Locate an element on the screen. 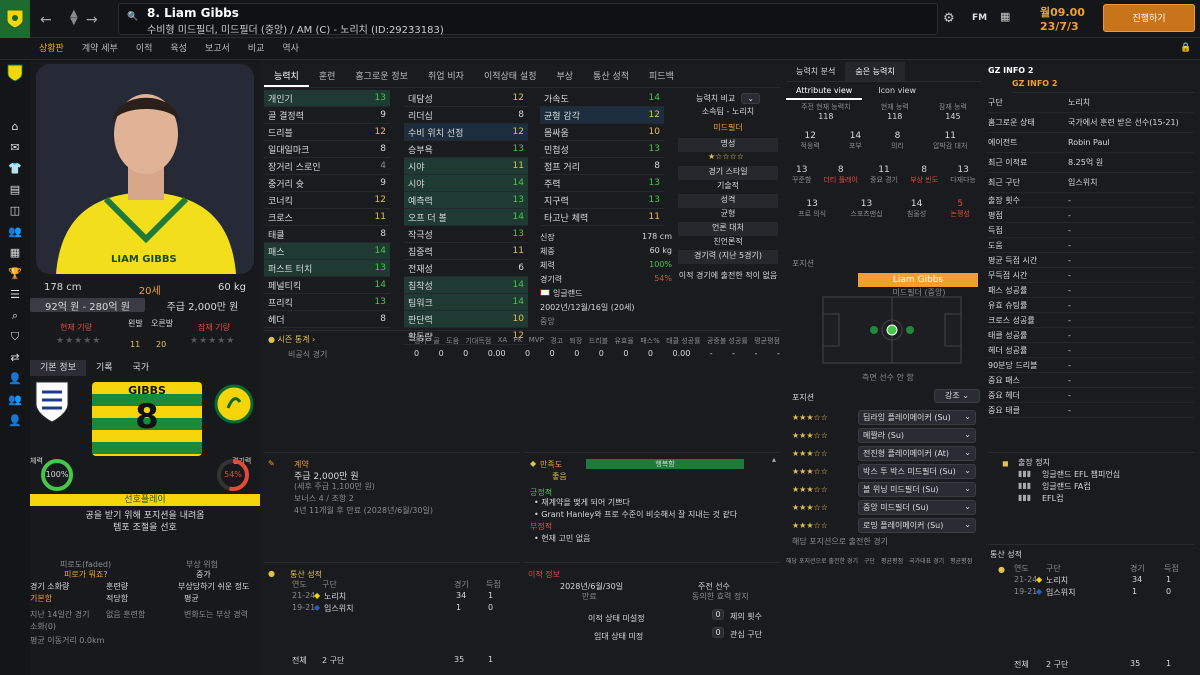  tab-injury: 부상 is located at coordinates (564, 76).